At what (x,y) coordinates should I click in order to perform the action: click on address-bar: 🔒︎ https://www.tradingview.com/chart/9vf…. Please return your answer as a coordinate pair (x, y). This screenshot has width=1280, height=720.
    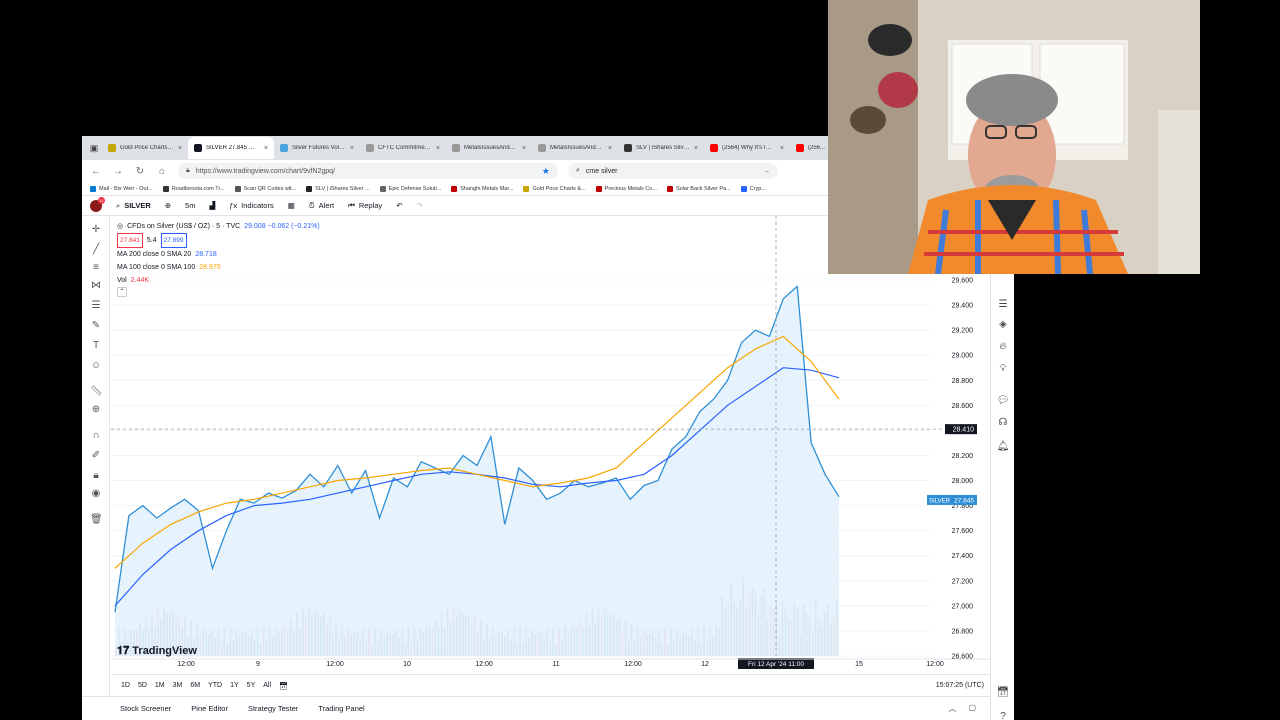
    Looking at the image, I should click on (368, 171).